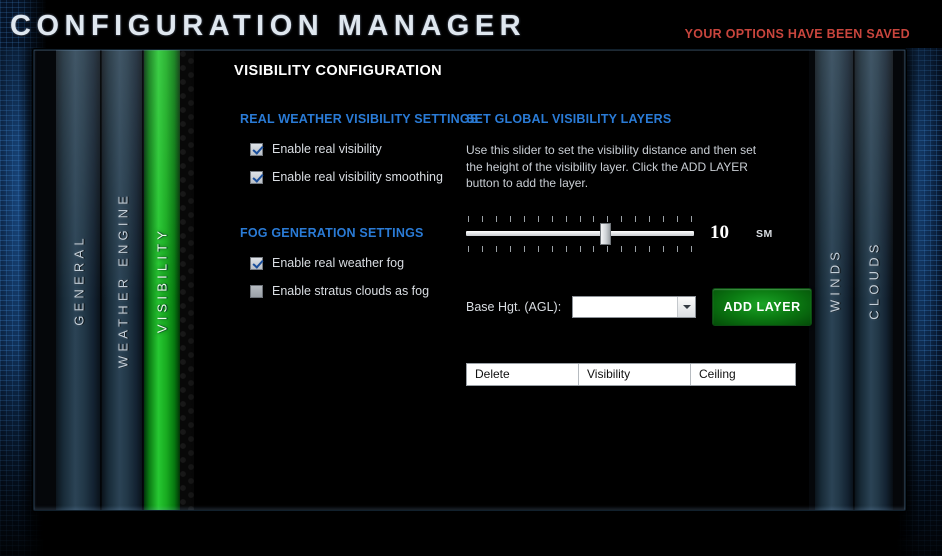 The image size is (942, 556). Describe the element at coordinates (514, 307) in the screenshot. I see `base-height-label: Base Hgt. (AGL):` at that location.